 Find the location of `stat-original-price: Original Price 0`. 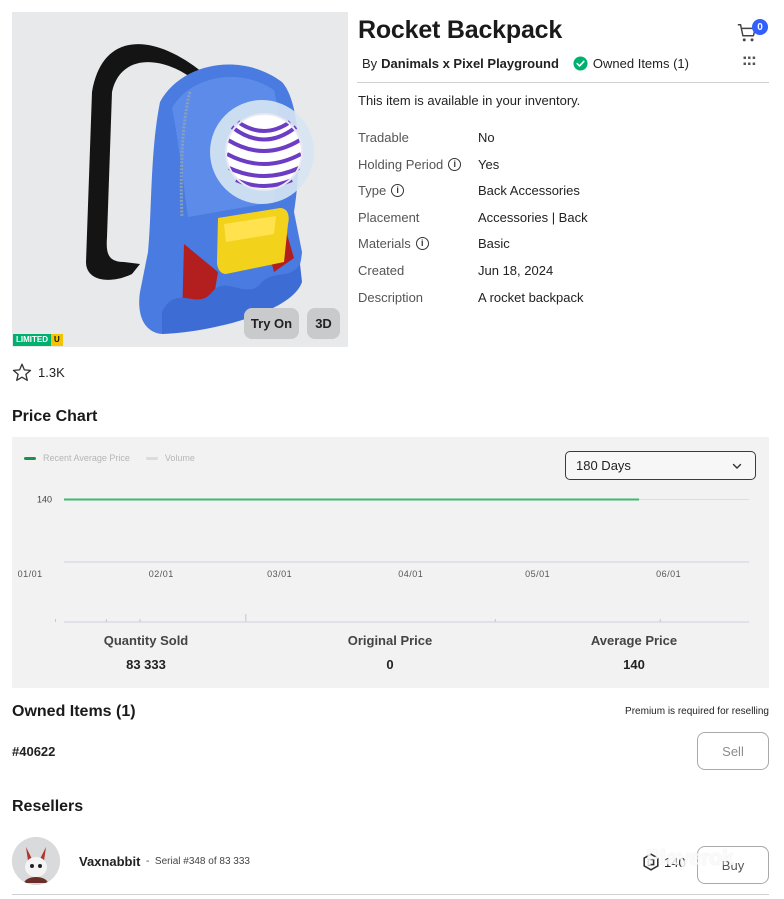

stat-original-price: Original Price 0 is located at coordinates (390, 652).